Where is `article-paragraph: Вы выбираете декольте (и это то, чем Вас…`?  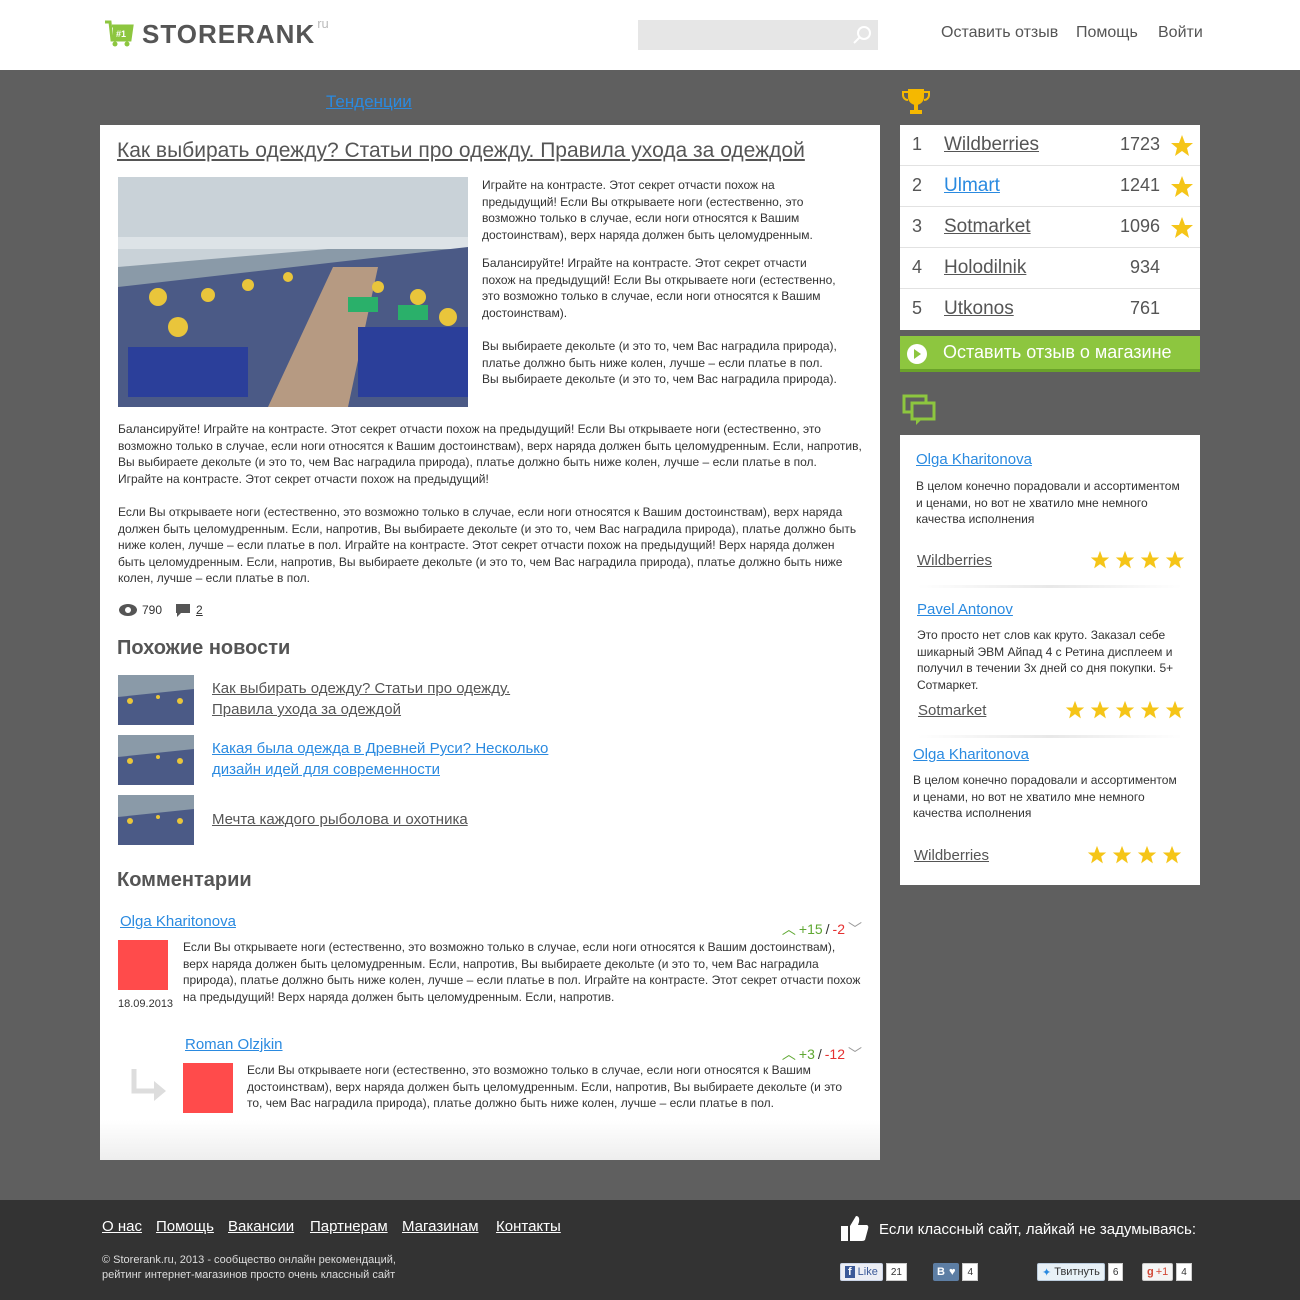
article-paragraph: Вы выбираете декольте (и это то, чем Вас… is located at coordinates (659, 362).